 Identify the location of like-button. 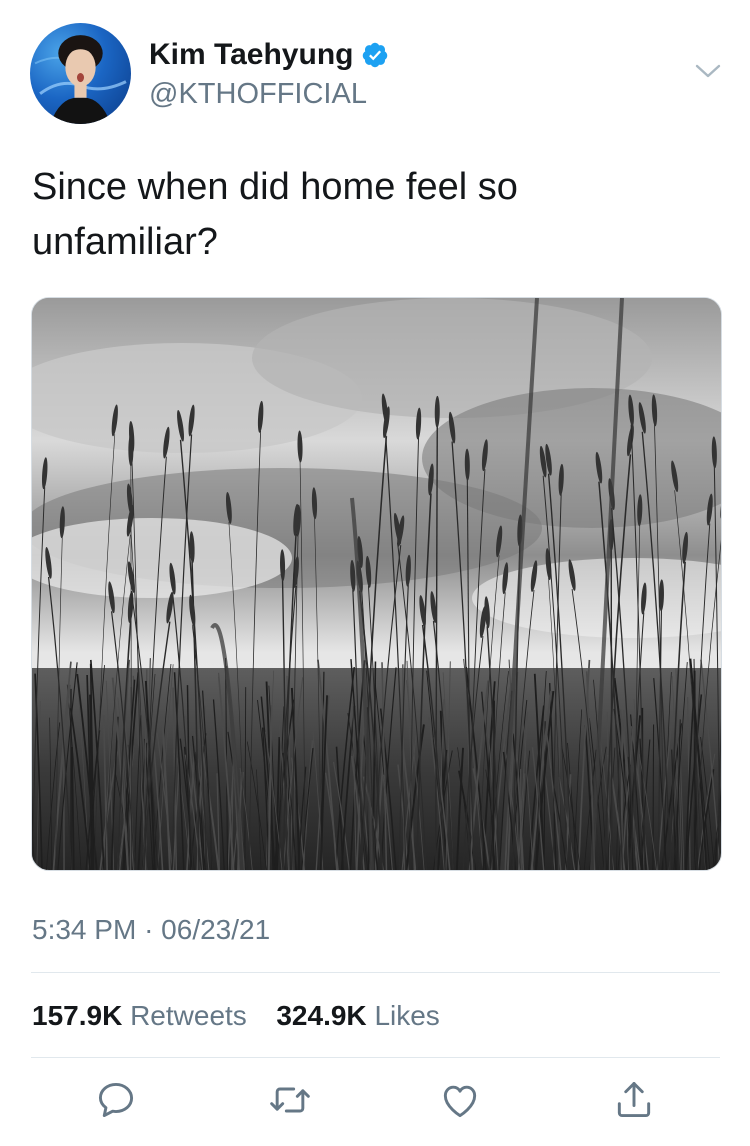
(460, 1100).